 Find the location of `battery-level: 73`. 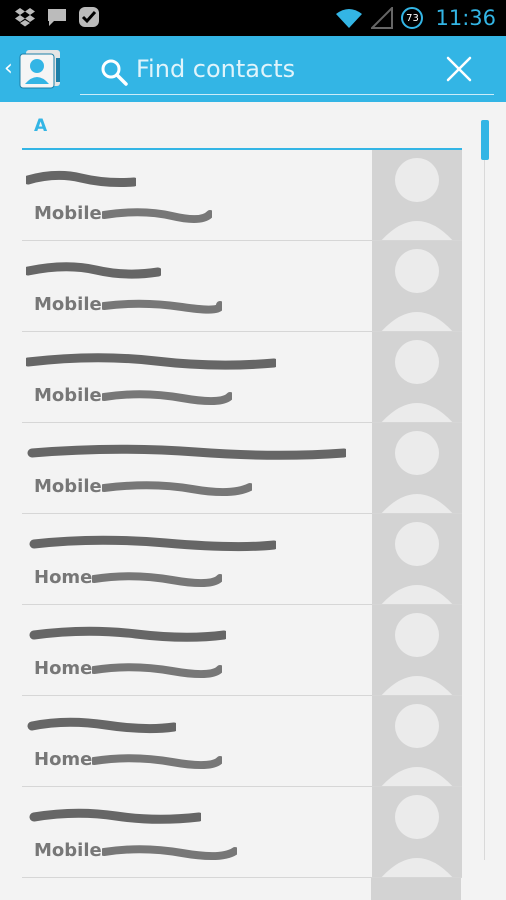

battery-level: 73 is located at coordinates (412, 18).